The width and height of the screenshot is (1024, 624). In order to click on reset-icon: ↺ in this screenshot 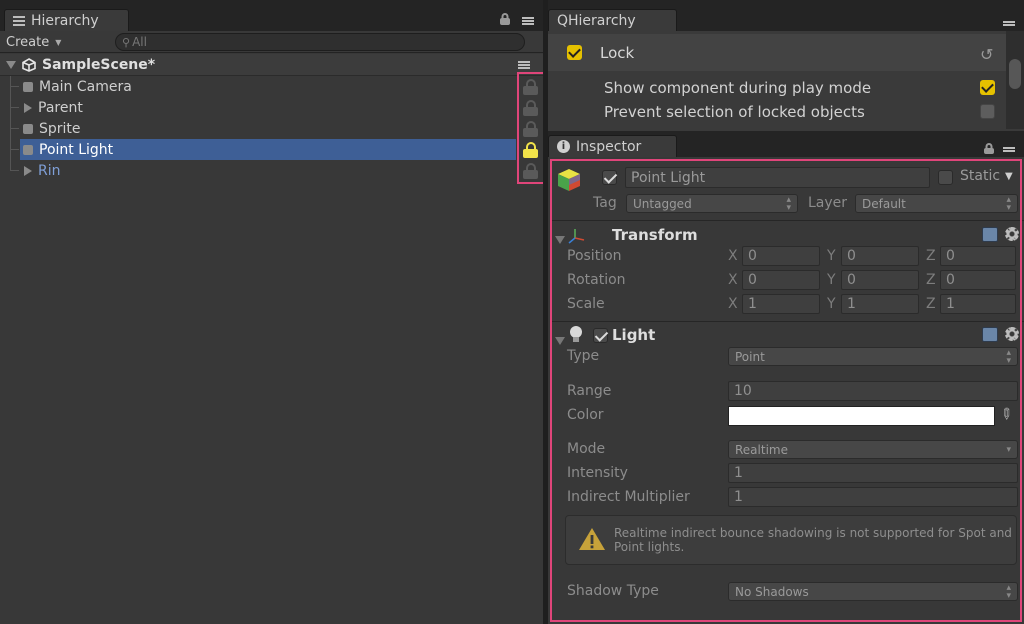, I will do `click(986, 54)`.